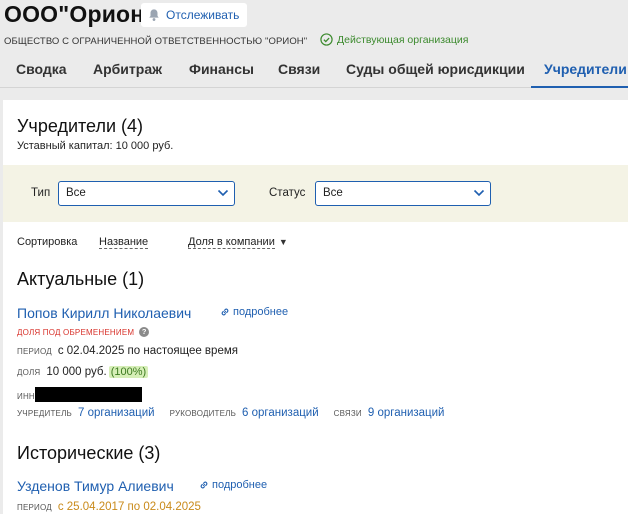 The image size is (628, 514). I want to click on tab-general-courts: Суды общей юрисдикции, so click(435, 70).